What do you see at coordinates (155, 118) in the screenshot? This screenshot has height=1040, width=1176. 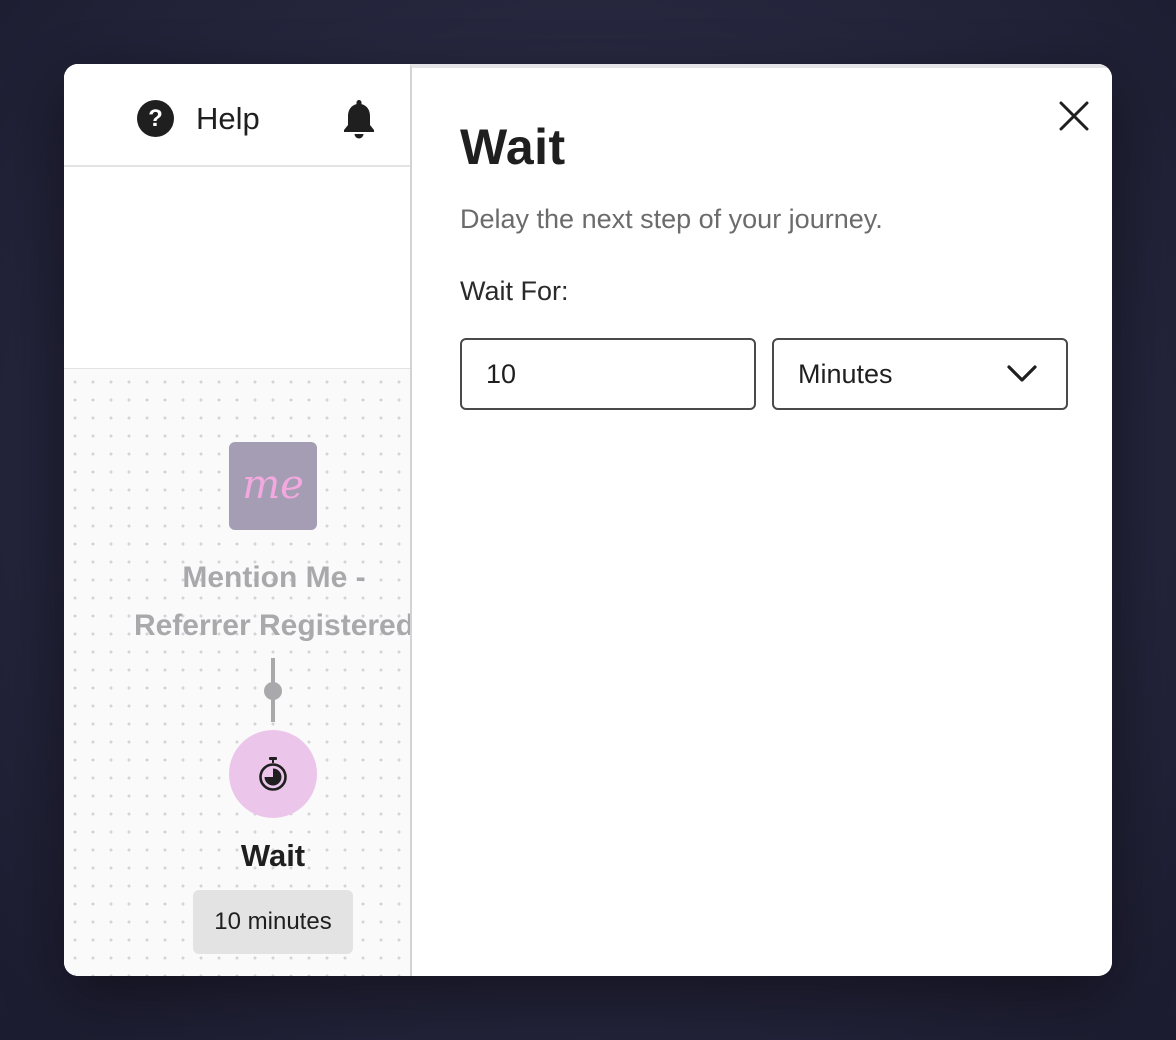 I see `help-icon: ?` at bounding box center [155, 118].